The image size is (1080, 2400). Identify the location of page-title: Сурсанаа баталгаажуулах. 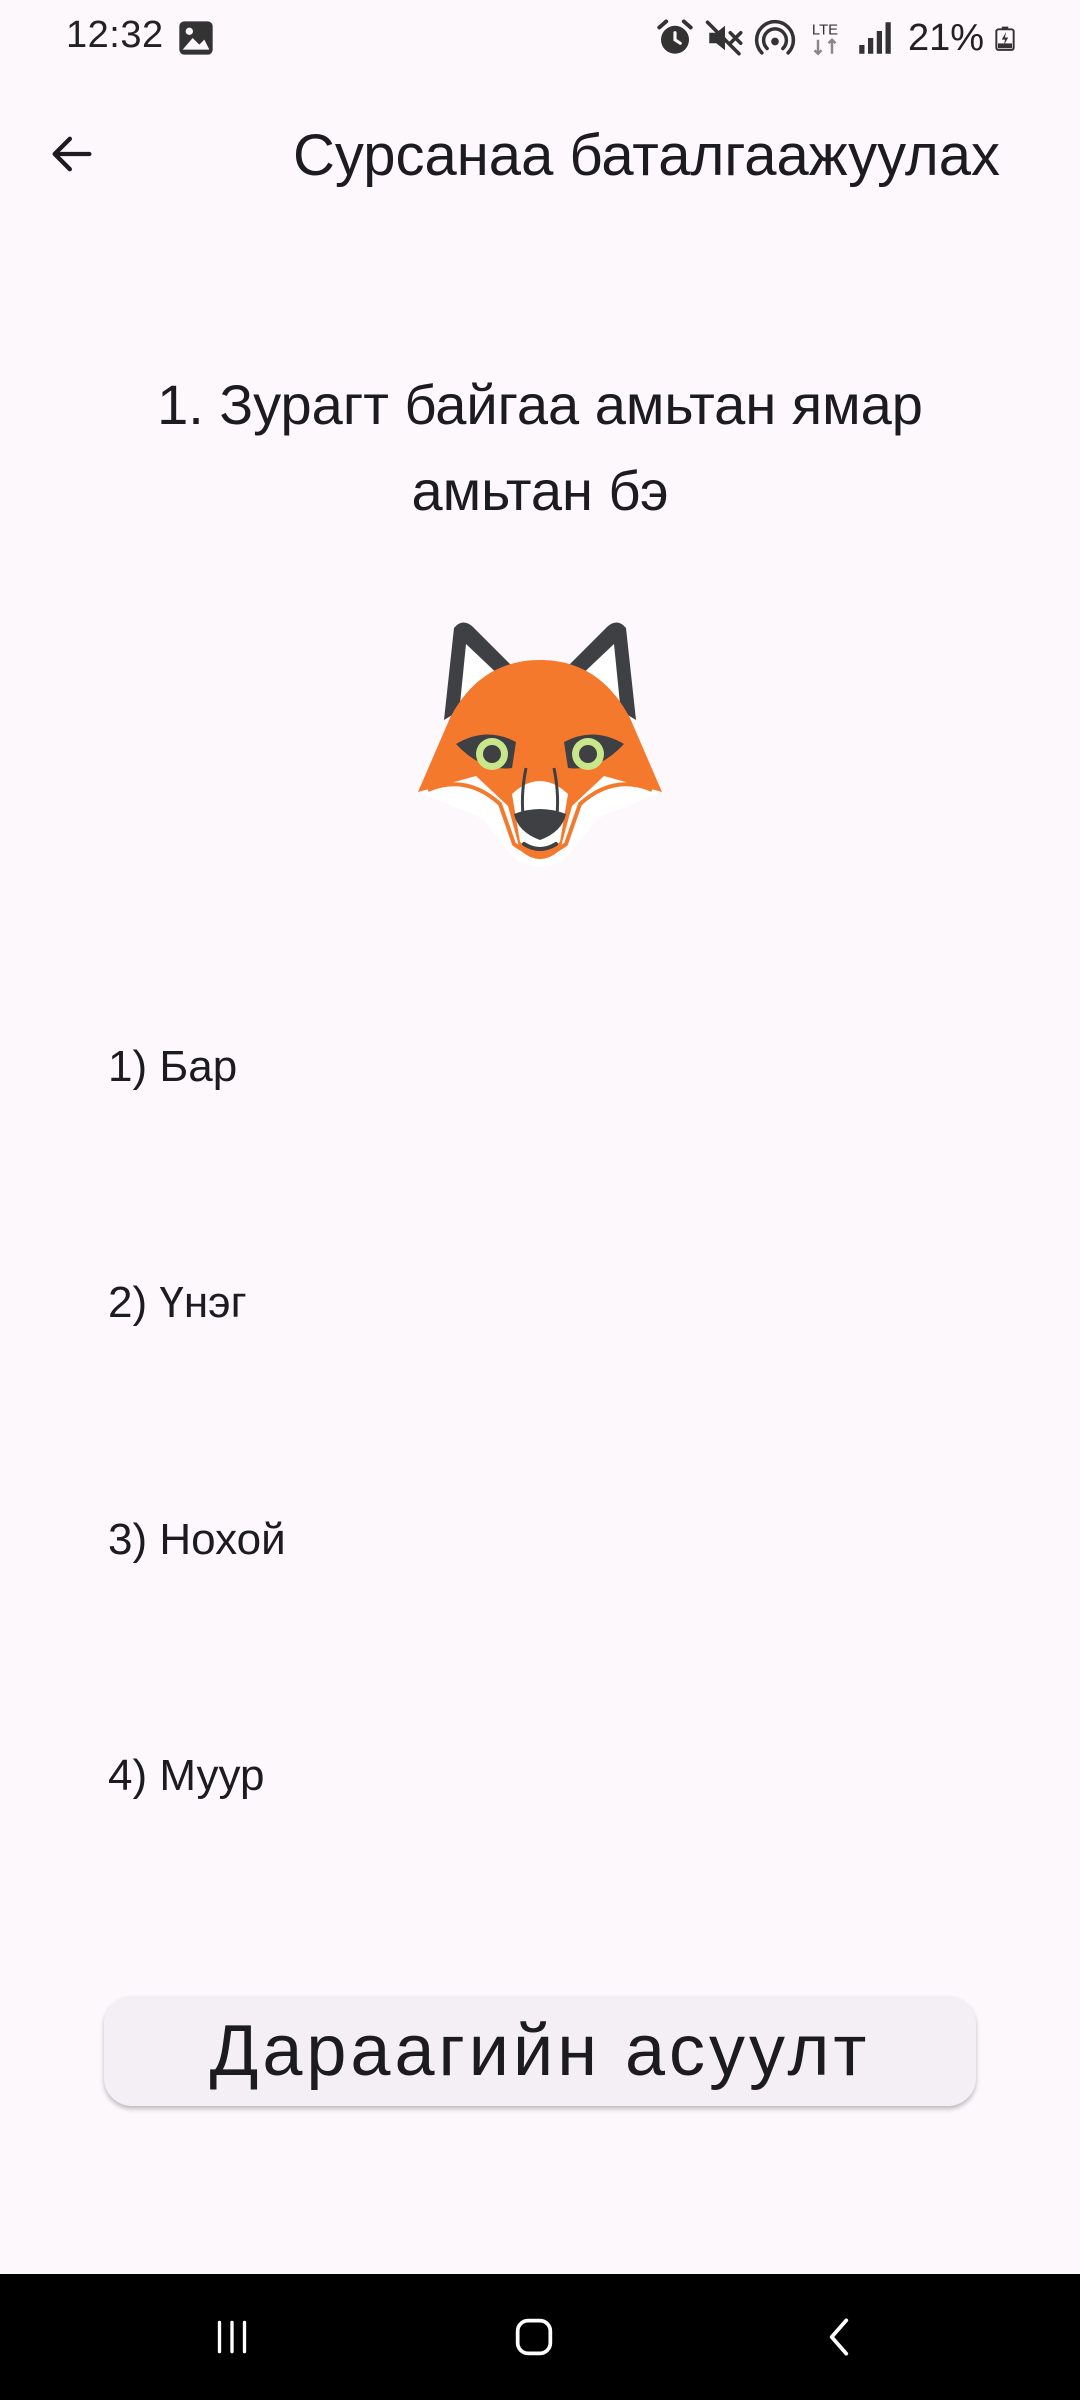
(646, 155).